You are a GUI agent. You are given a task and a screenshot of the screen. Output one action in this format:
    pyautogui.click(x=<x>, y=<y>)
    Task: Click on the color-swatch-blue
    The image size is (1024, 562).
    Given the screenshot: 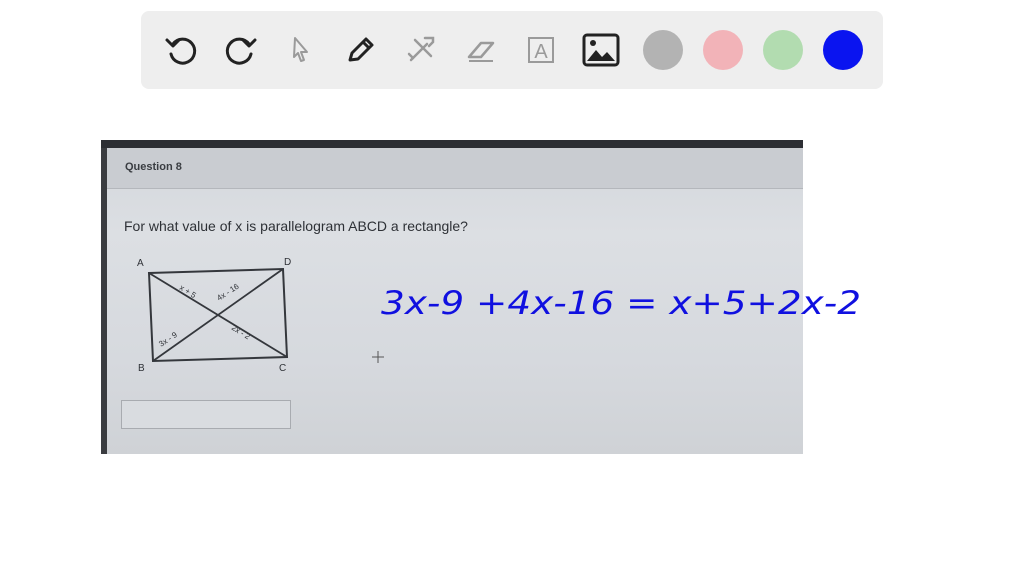 What is the action you would take?
    pyautogui.click(x=843, y=50)
    